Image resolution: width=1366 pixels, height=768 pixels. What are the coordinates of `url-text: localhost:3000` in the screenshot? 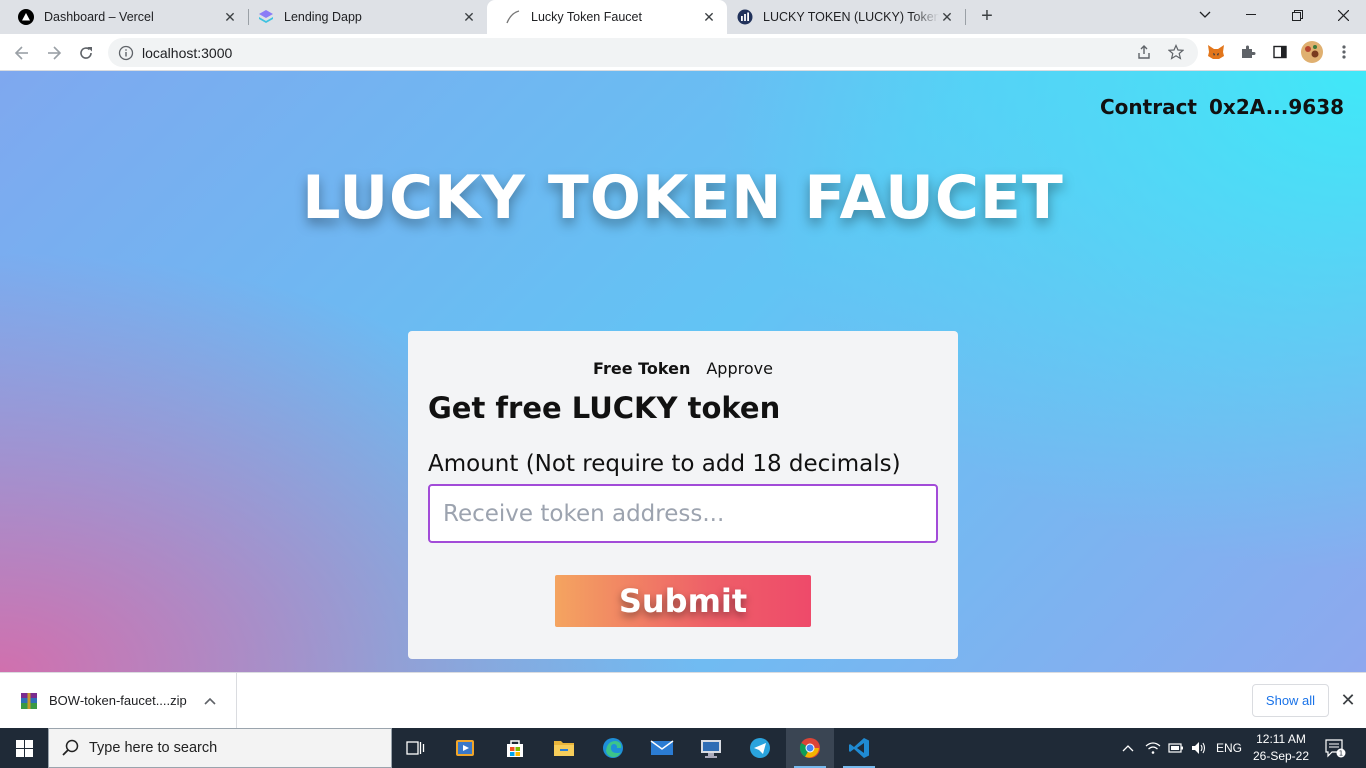 It's located at (187, 52).